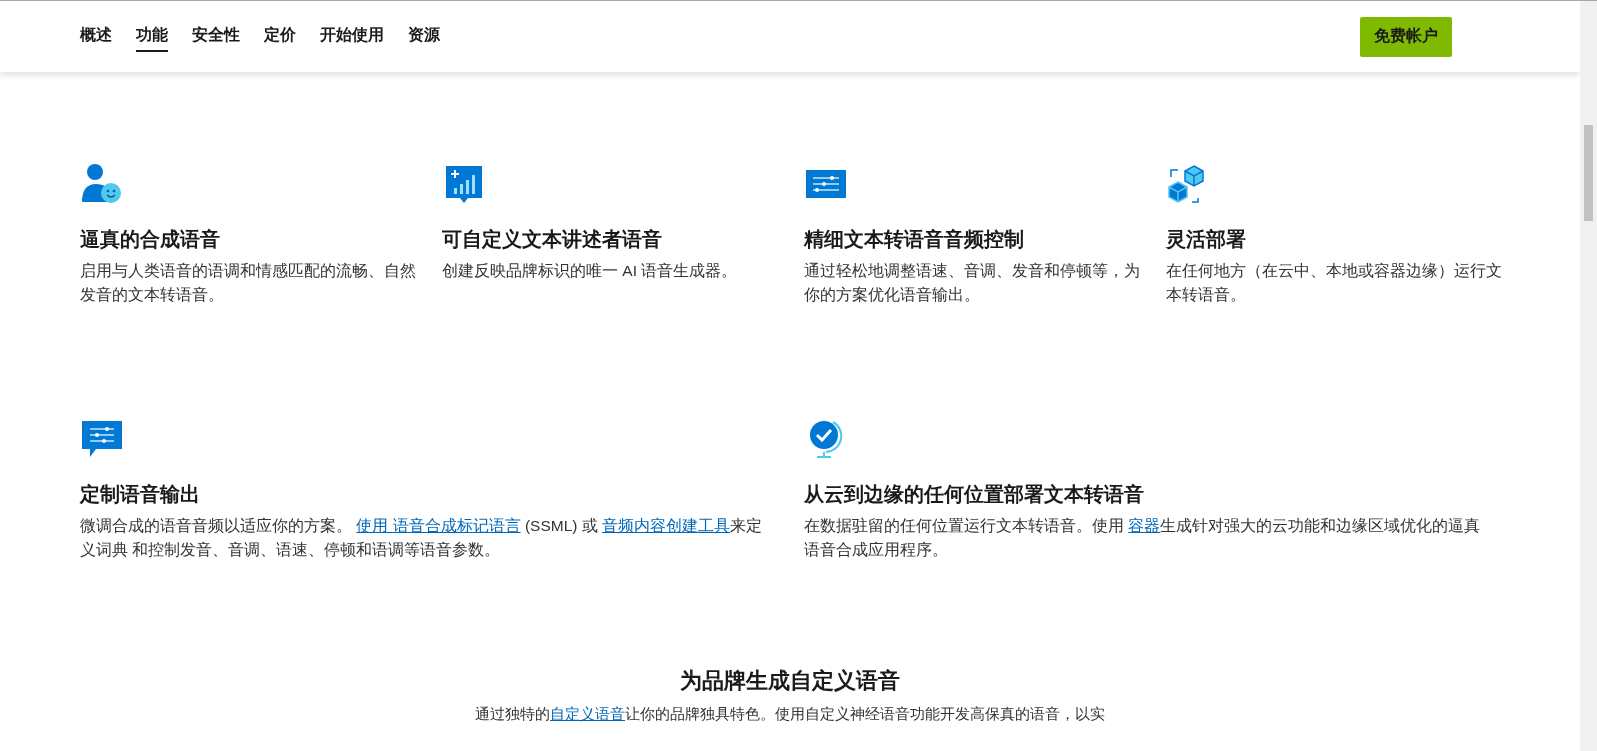 The height and width of the screenshot is (751, 1597). Describe the element at coordinates (438, 525) in the screenshot. I see `text-link: 使用 语音合成标记语言` at that location.